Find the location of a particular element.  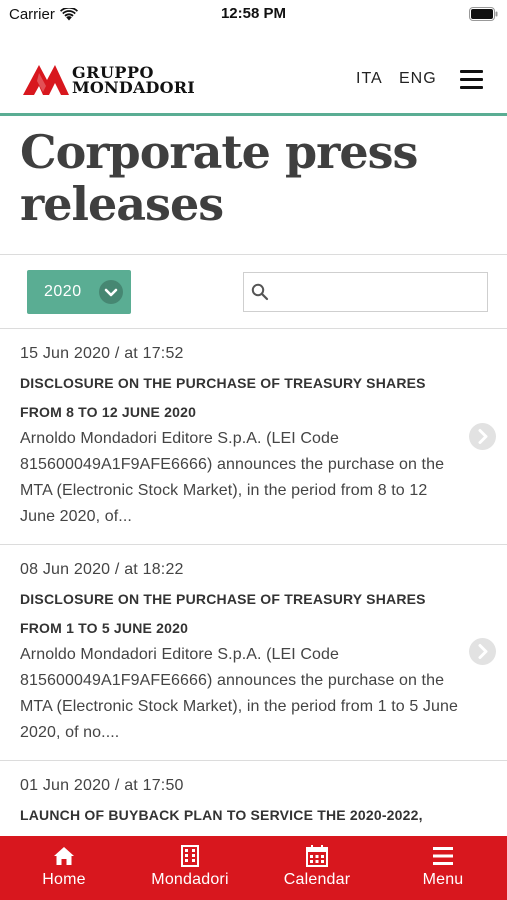

tab-calendar-label: Calendar is located at coordinates (317, 879).